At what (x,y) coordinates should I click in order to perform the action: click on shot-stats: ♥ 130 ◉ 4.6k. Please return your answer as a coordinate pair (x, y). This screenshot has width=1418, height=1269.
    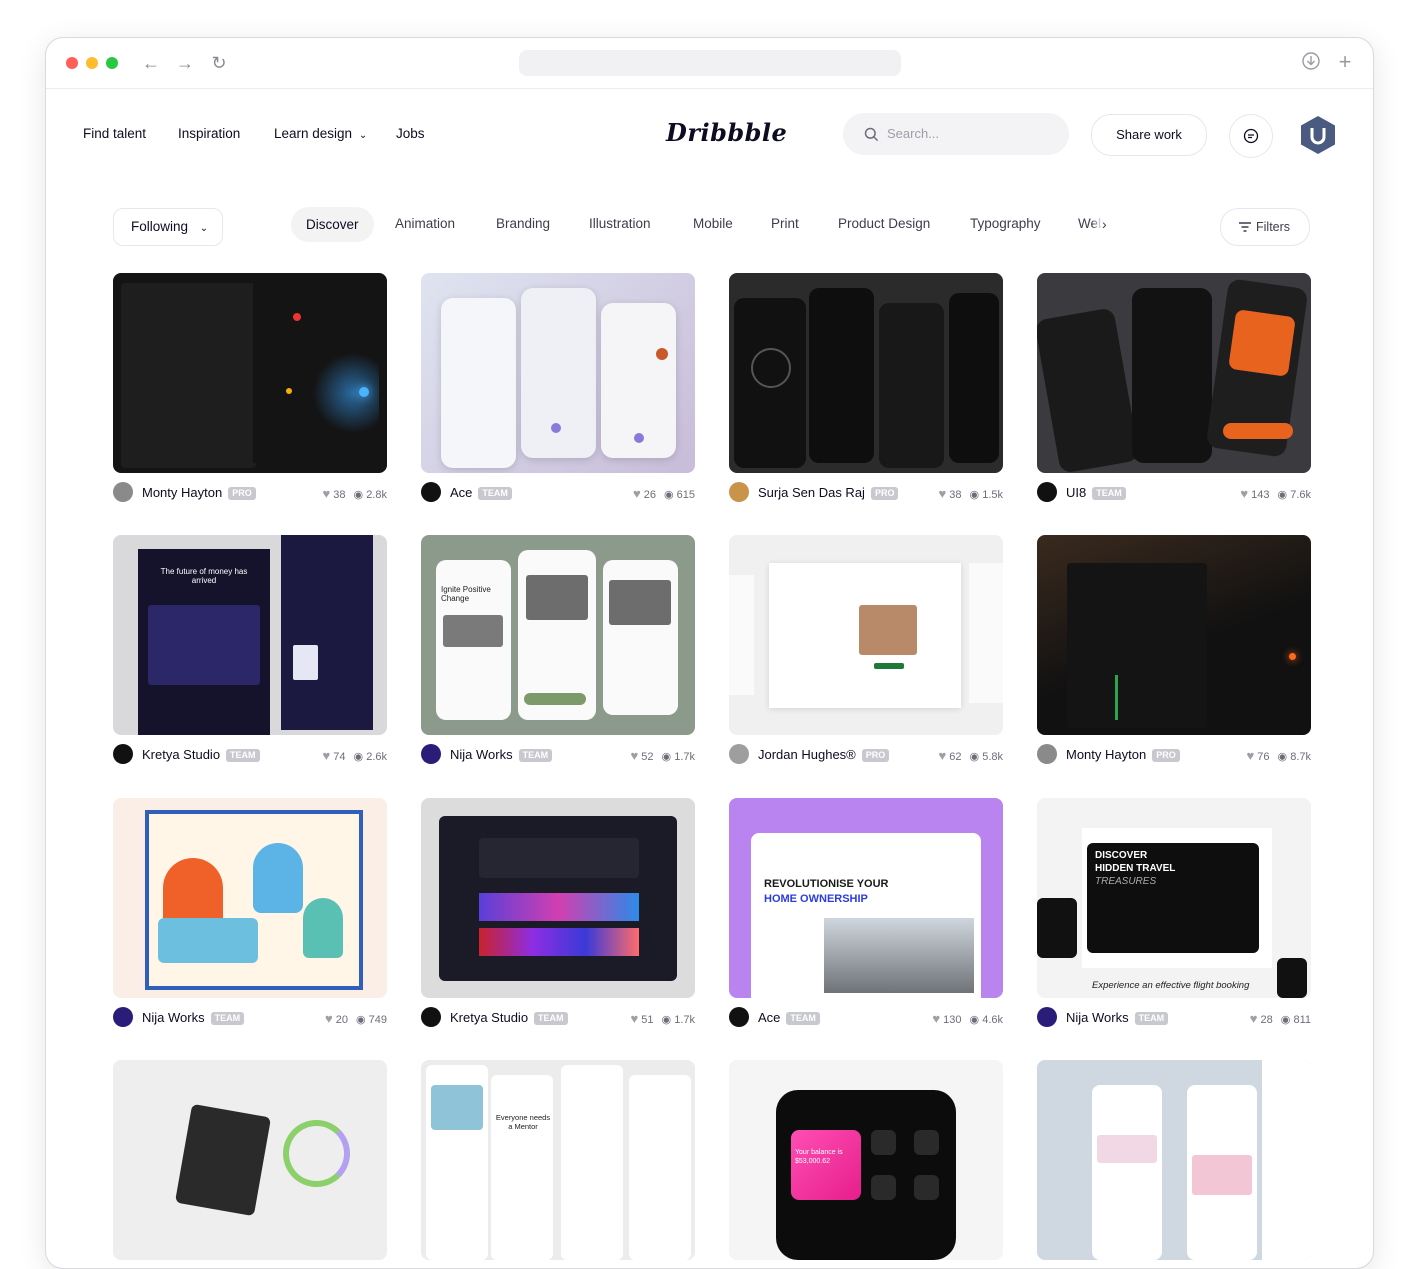
    Looking at the image, I should click on (967, 1018).